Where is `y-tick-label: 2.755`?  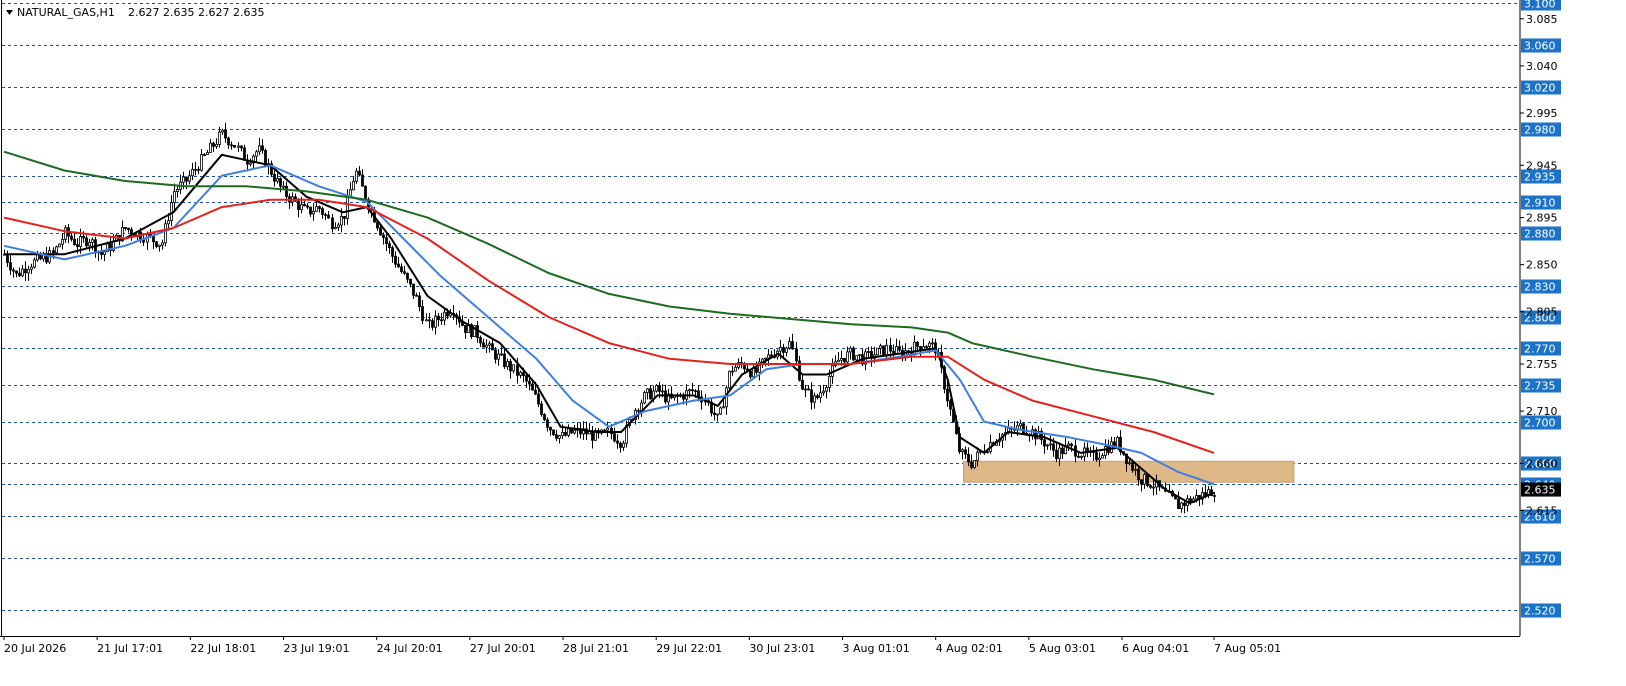 y-tick-label: 2.755 is located at coordinates (1542, 364).